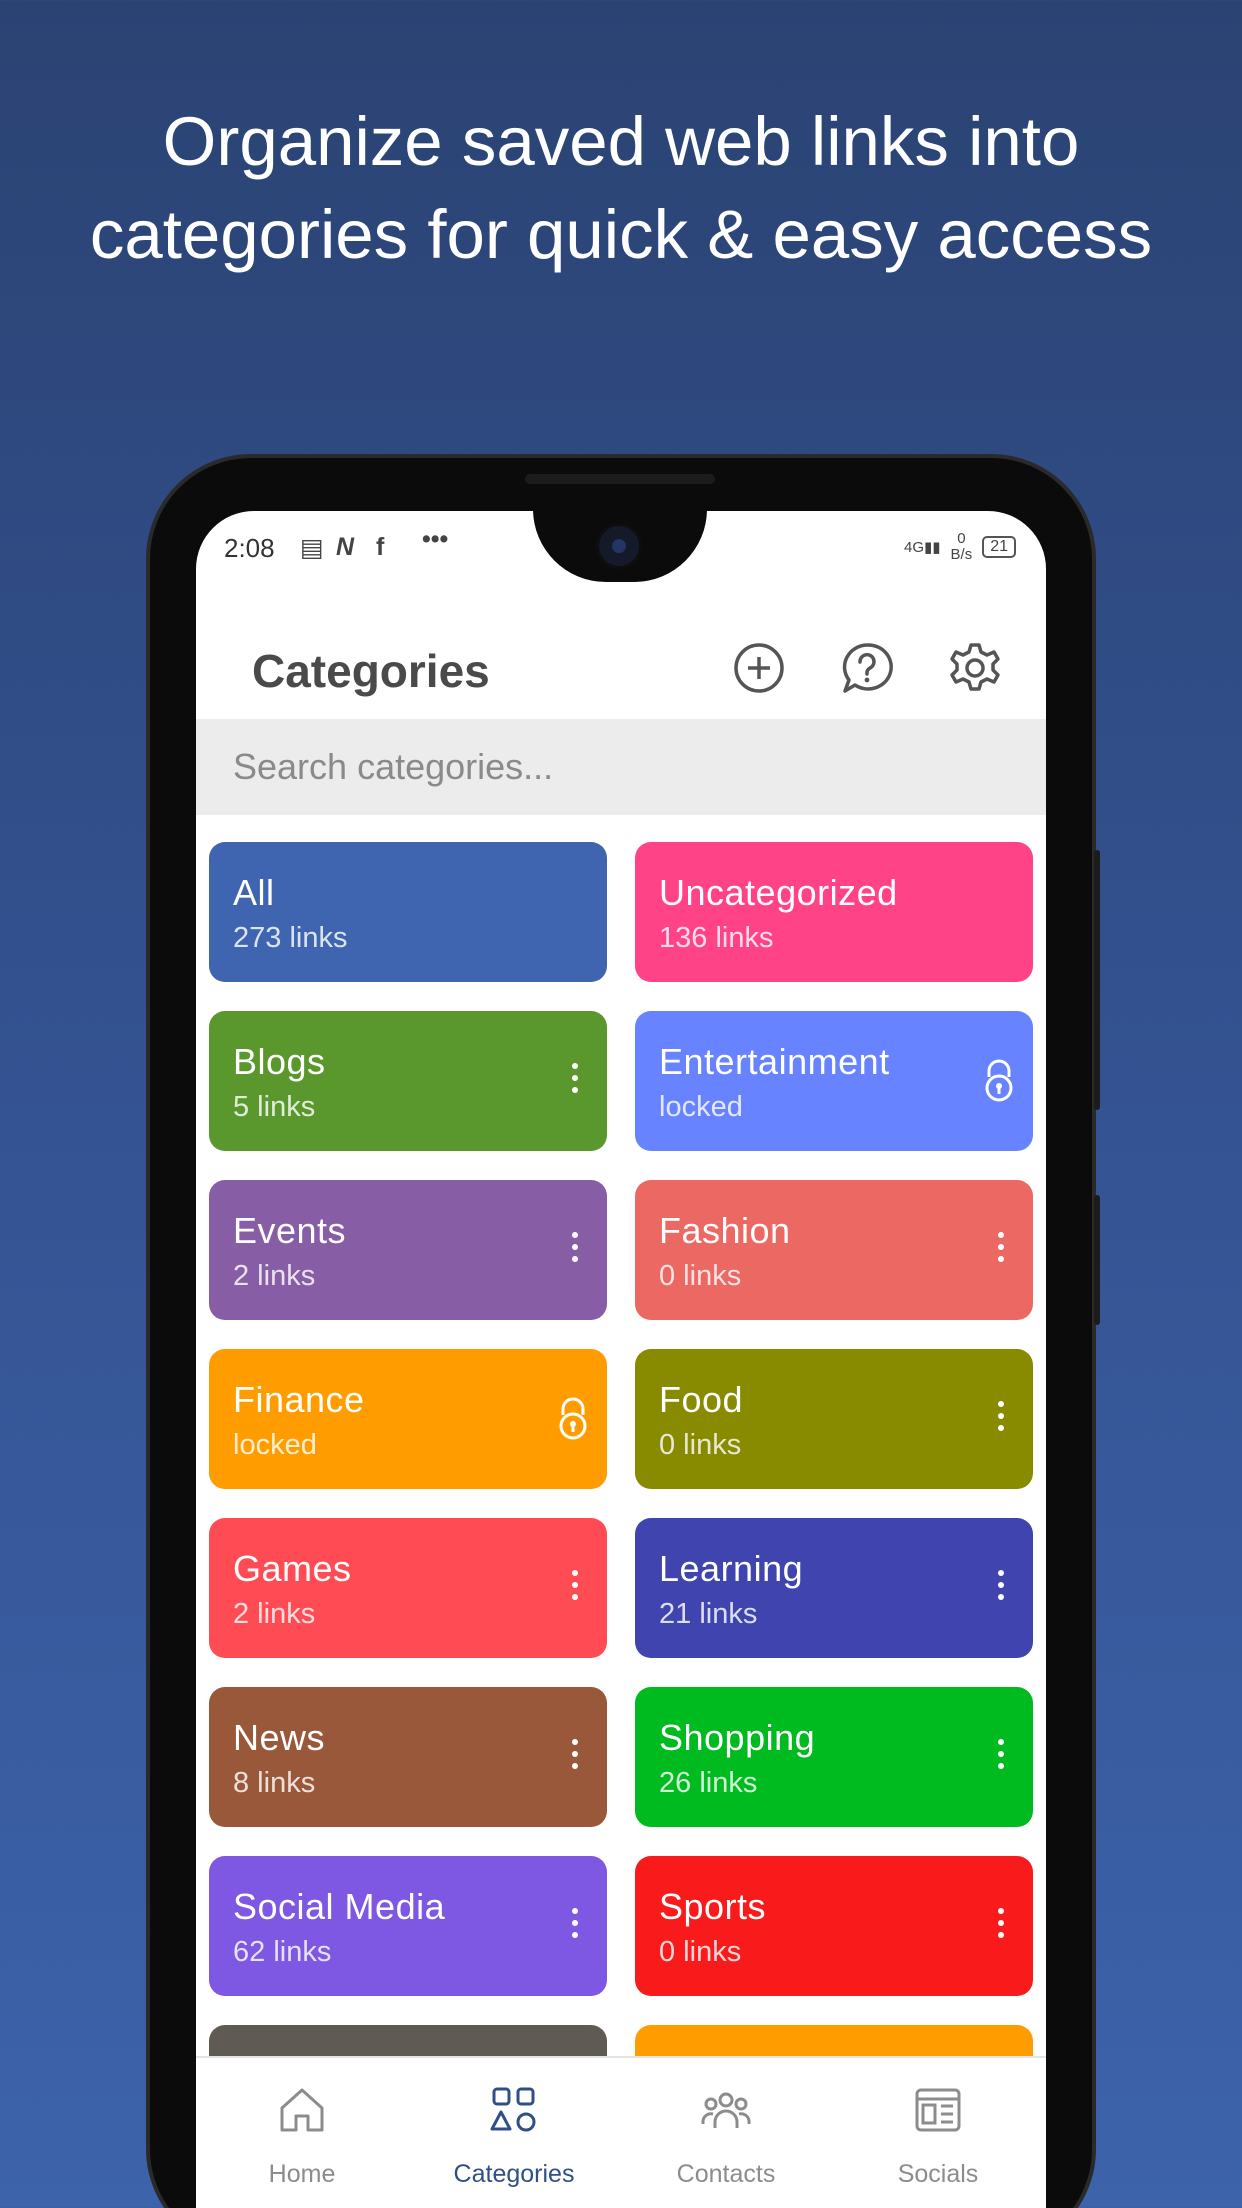 Image resolution: width=1242 pixels, height=2208 pixels. I want to click on category-name: Food, so click(701, 1399).